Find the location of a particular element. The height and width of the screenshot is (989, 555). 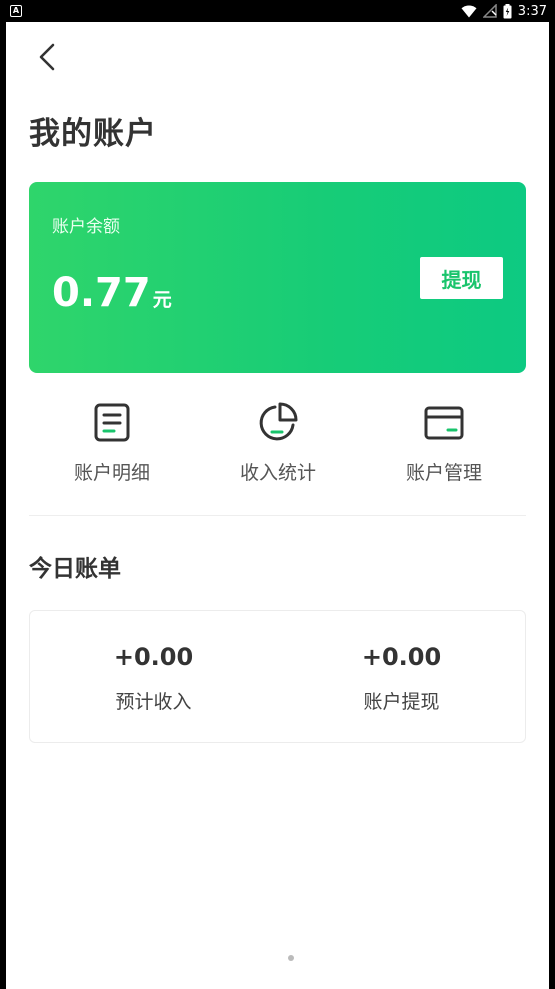

battery-icon is located at coordinates (507, 10).